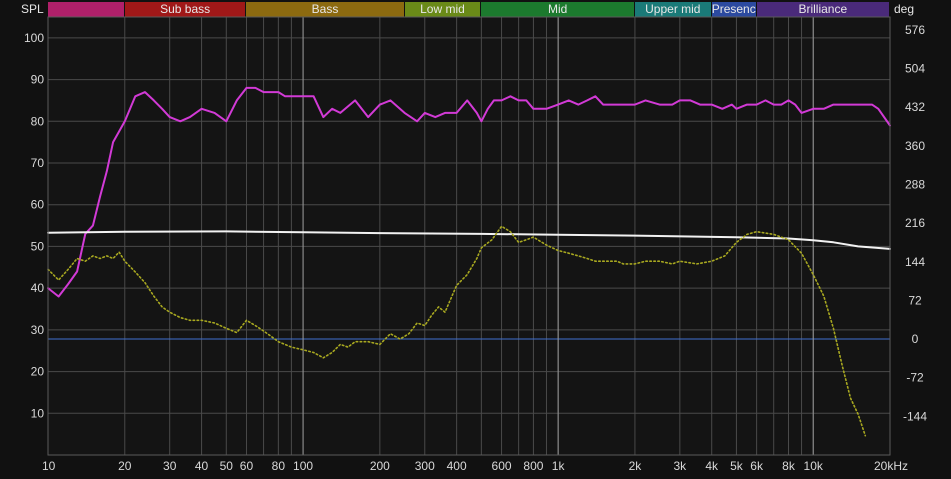  I want to click on y2-tick-label: 72, so click(915, 300).